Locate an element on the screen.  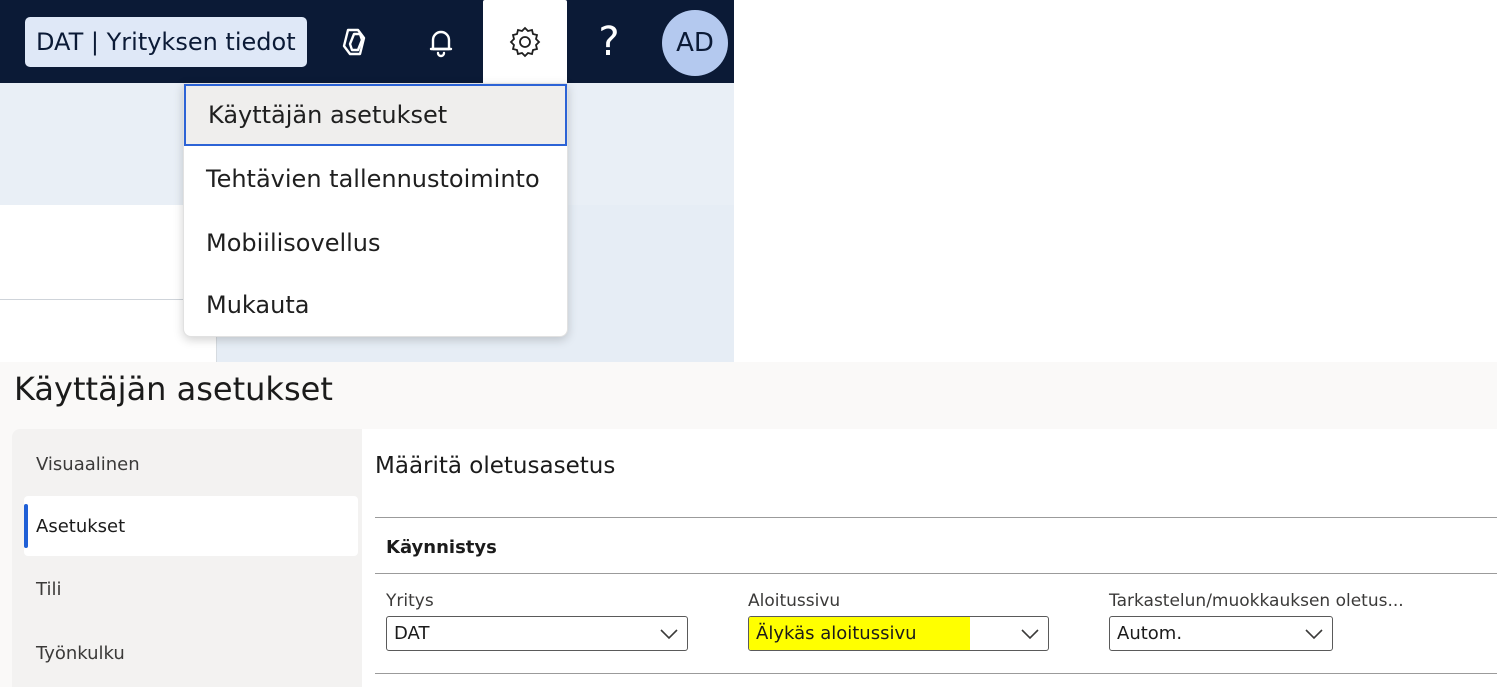
company-select-value: DAT is located at coordinates (412, 633).